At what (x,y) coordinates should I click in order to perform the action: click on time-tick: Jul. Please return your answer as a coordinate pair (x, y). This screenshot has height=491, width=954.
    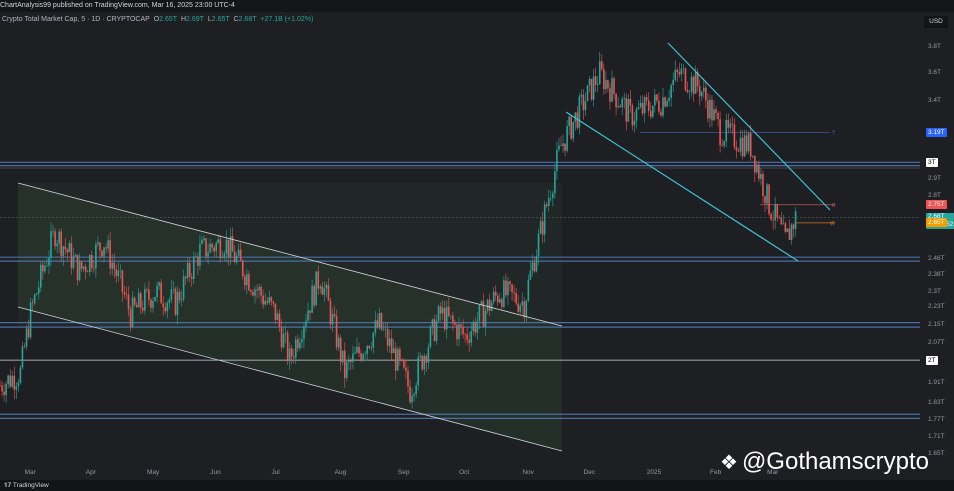
    Looking at the image, I should click on (275, 472).